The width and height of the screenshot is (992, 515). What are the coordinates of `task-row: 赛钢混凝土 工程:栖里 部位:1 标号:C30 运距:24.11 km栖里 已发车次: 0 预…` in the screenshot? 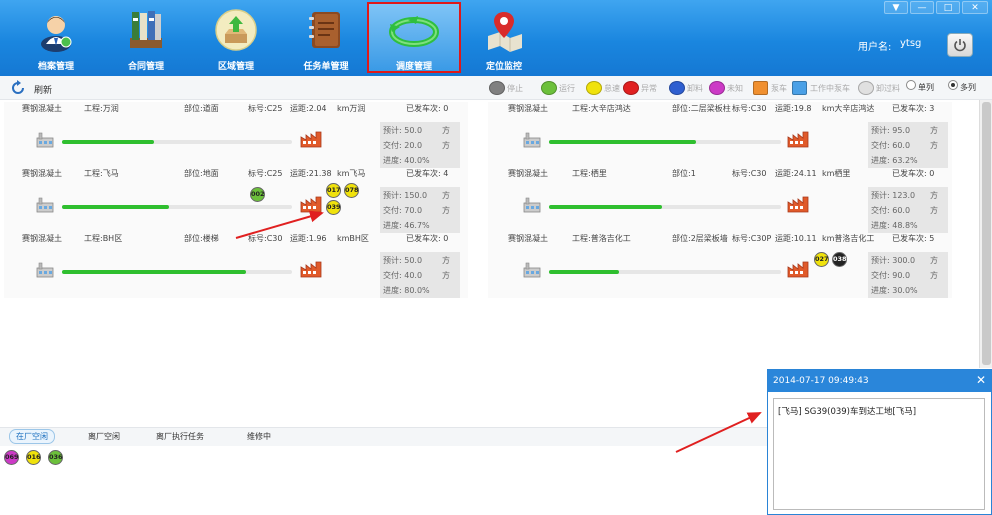 It's located at (720, 200).